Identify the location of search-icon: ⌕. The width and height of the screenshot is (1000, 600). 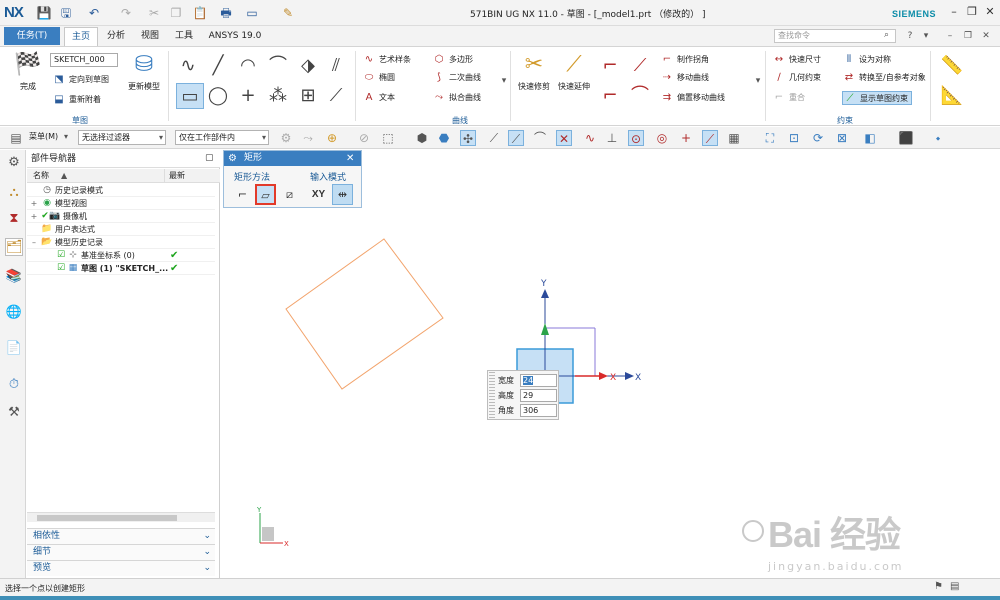
(886, 35).